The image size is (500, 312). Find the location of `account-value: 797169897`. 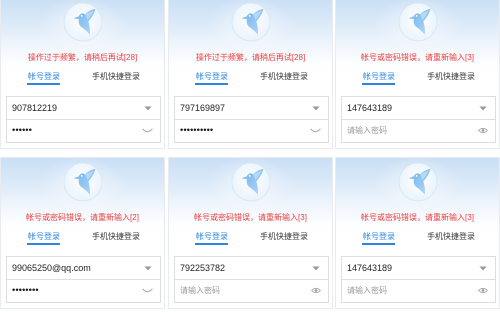

account-value: 797169897 is located at coordinates (203, 108).